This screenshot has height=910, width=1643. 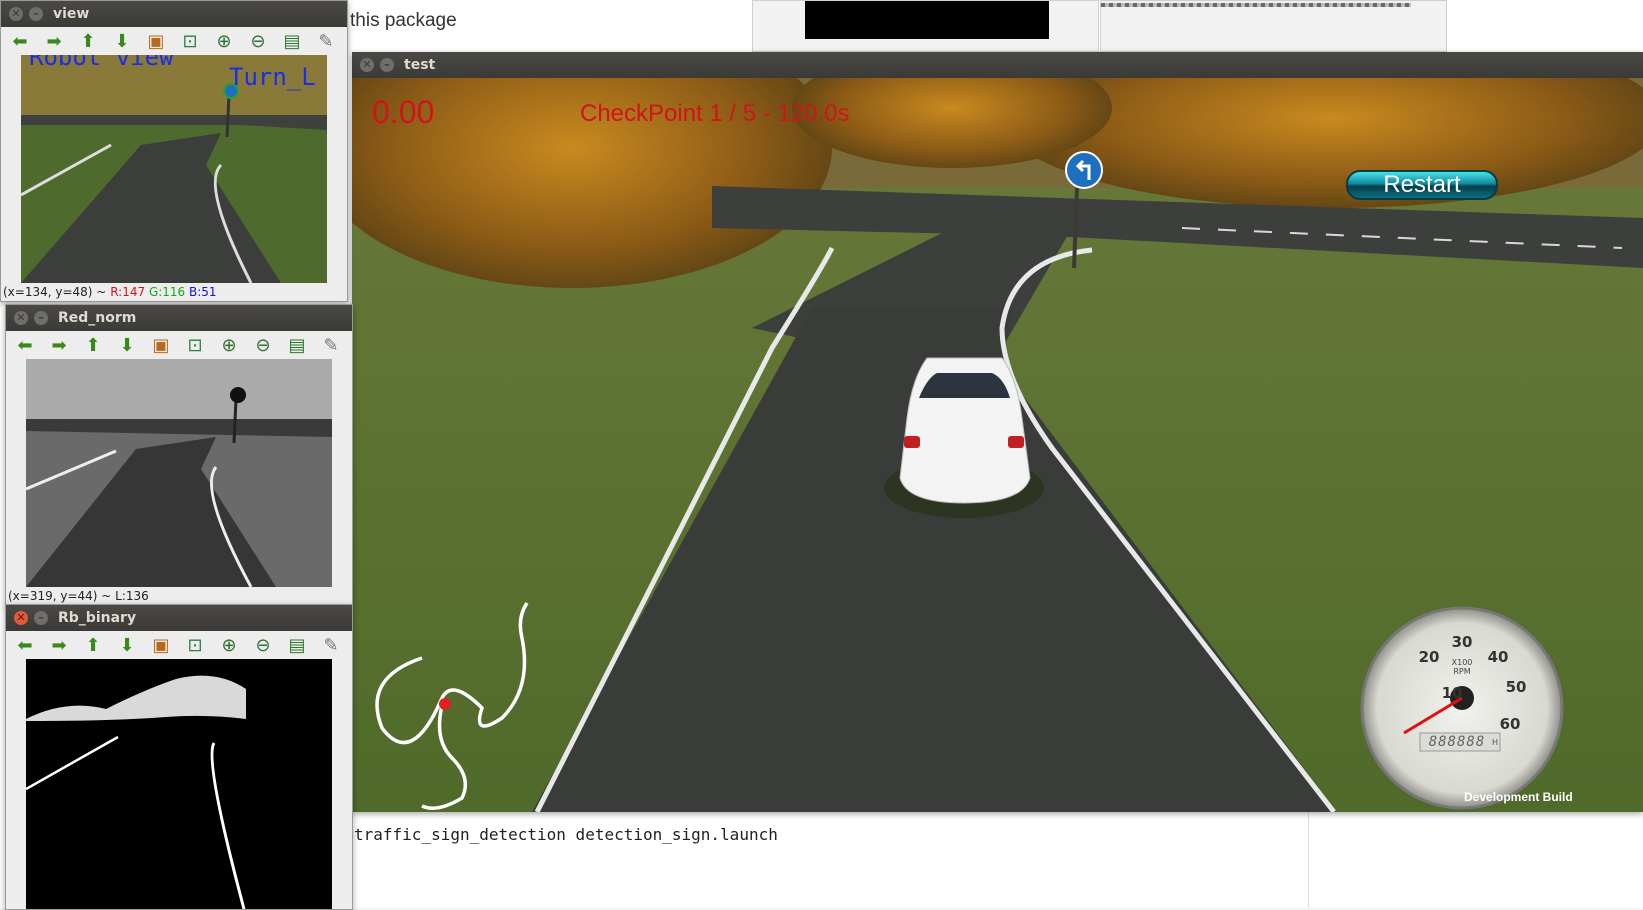 I want to click on red-norm-toolbar: ⬅ ➡ ⬆ ⬇ ▣ ⊡ ⊕ ⊖ ▤ ✎, so click(x=179, y=346).